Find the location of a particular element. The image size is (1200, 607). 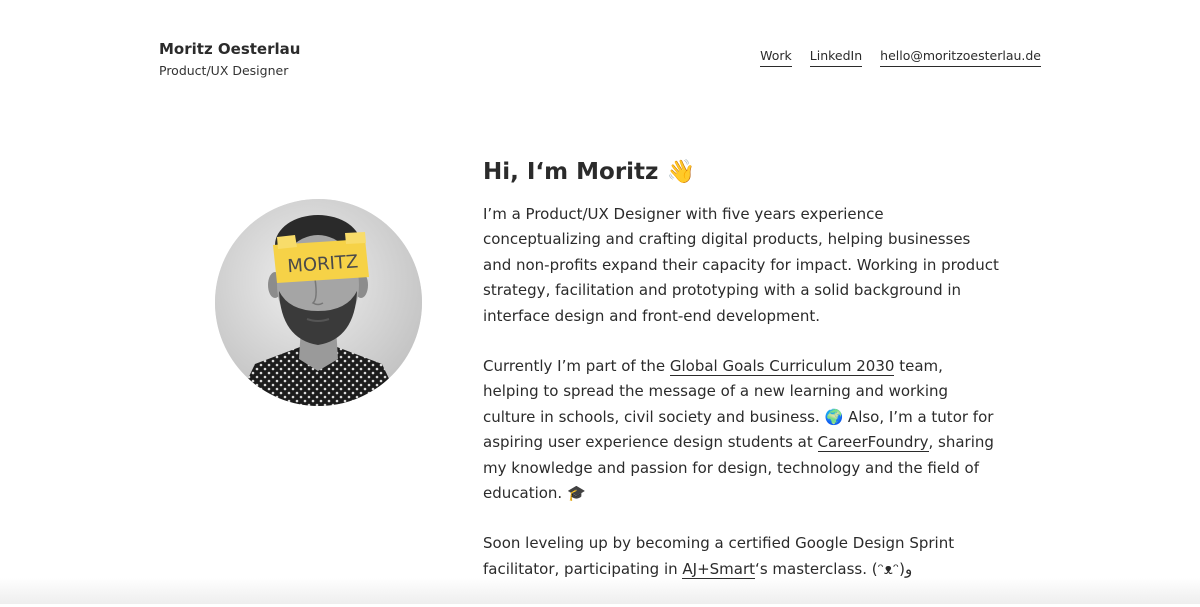

nav-link-linkedin: LinkedIn is located at coordinates (836, 57).